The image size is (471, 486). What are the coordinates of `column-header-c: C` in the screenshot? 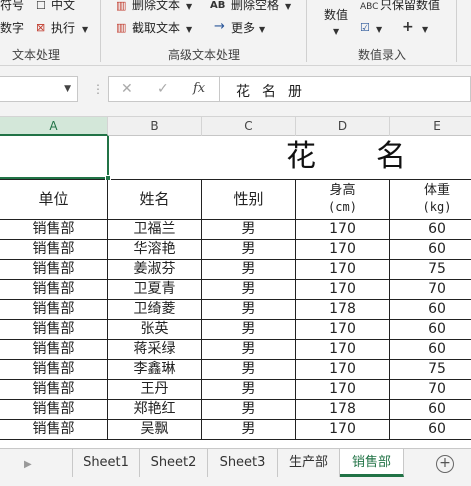 It's located at (249, 126).